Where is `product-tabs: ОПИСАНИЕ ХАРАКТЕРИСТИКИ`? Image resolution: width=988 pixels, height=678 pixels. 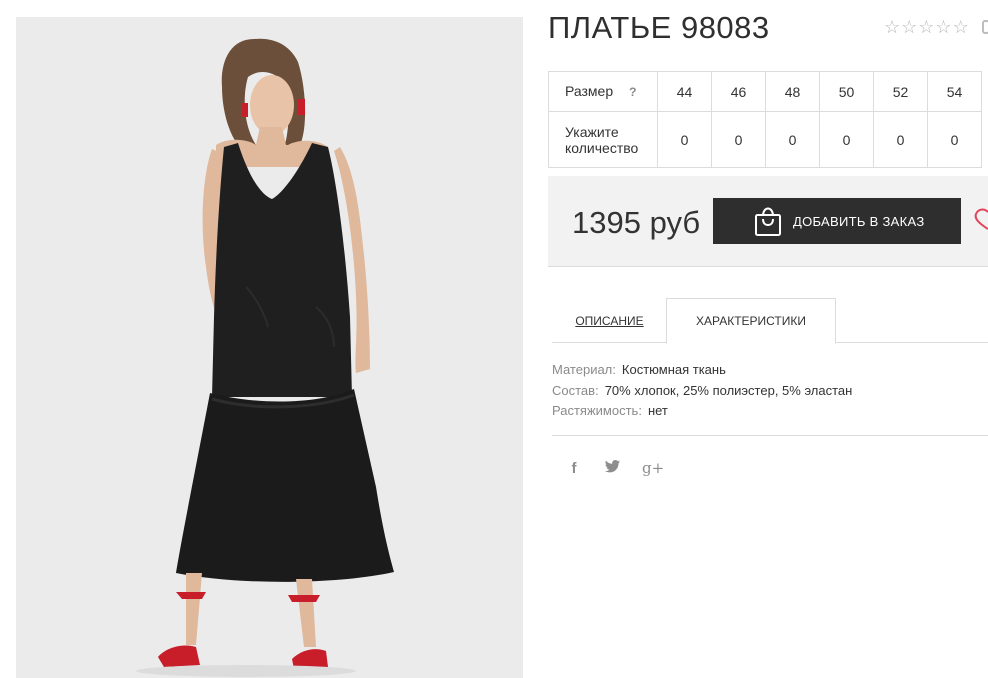 product-tabs: ОПИСАНИЕ ХАРАКТЕРИСТИКИ is located at coordinates (770, 321).